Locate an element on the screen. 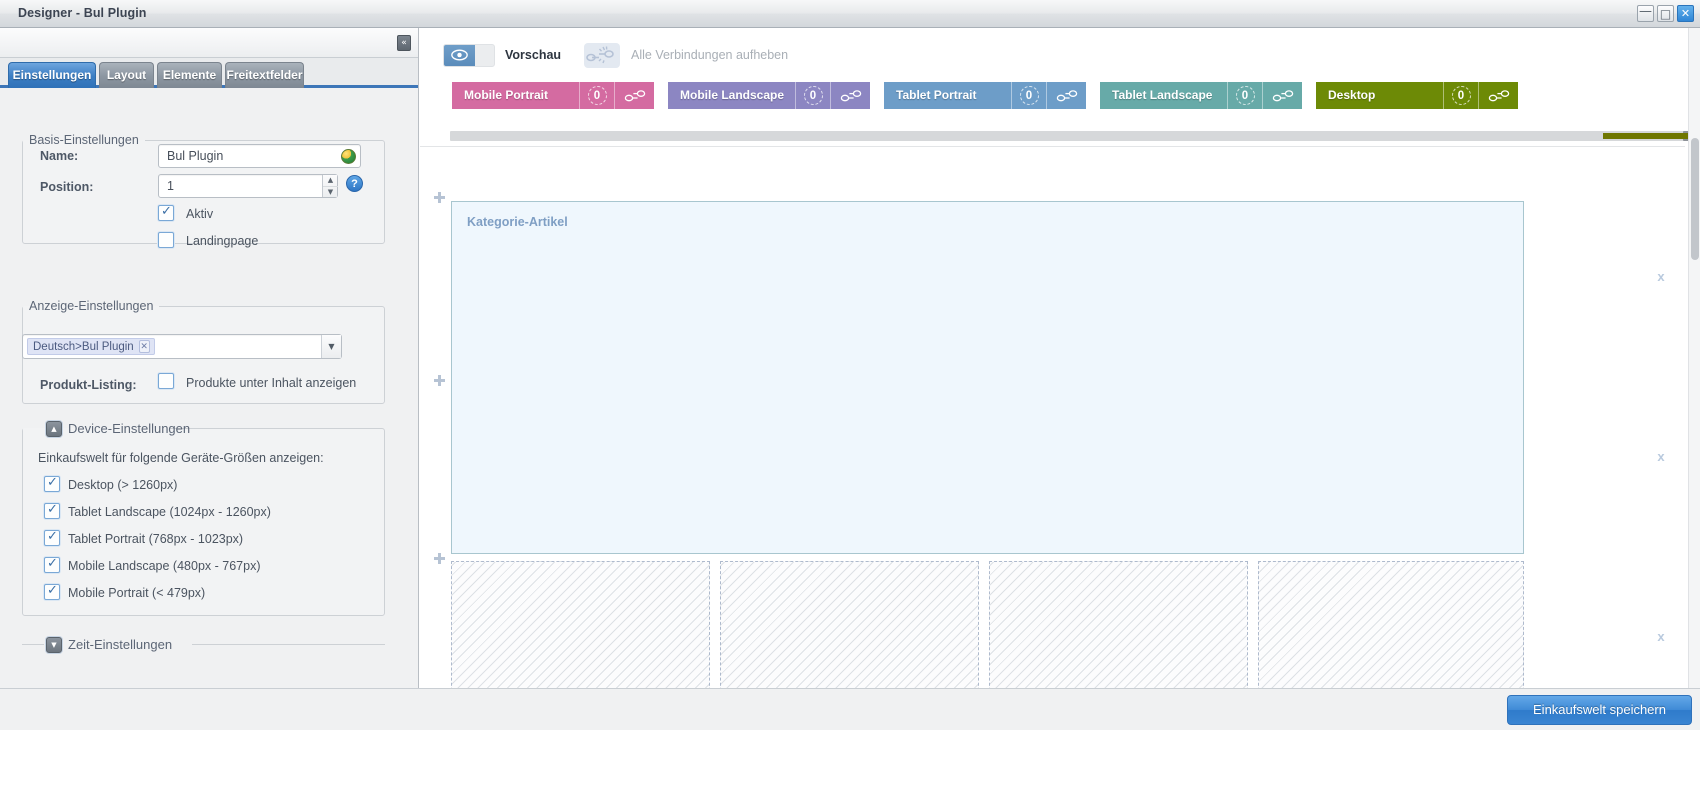 This screenshot has width=1700, height=785. device-label-desktop: Desktop (> 1260px) is located at coordinates (123, 485).